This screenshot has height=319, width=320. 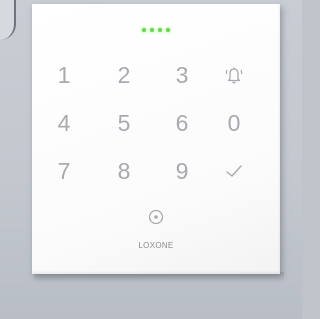 I want to click on key-label: 3, so click(x=182, y=74).